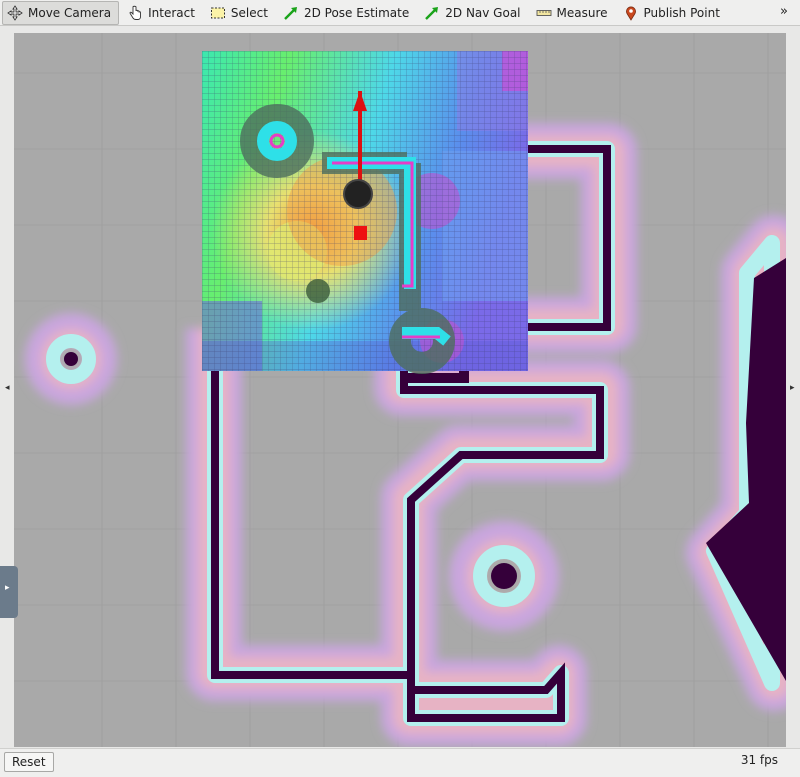 Image resolution: width=800 pixels, height=777 pixels. I want to click on select-box-icon, so click(217, 12).